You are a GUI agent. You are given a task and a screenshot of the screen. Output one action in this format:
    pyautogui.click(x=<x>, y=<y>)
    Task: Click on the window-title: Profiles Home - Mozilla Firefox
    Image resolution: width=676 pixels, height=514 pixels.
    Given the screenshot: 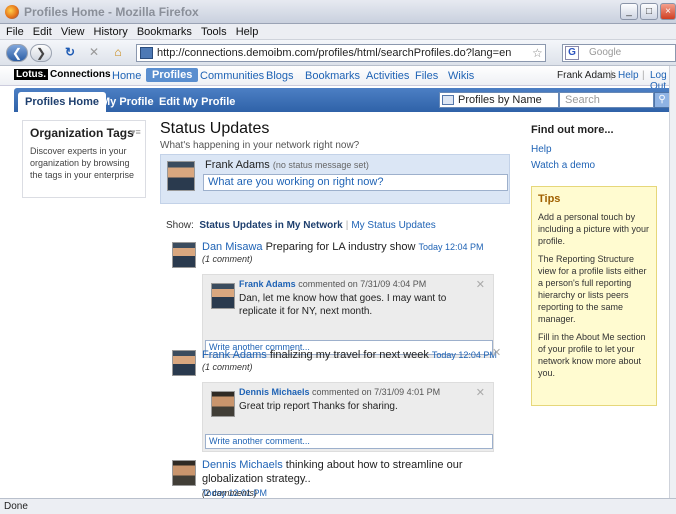 What is the action you would take?
    pyautogui.click(x=111, y=12)
    